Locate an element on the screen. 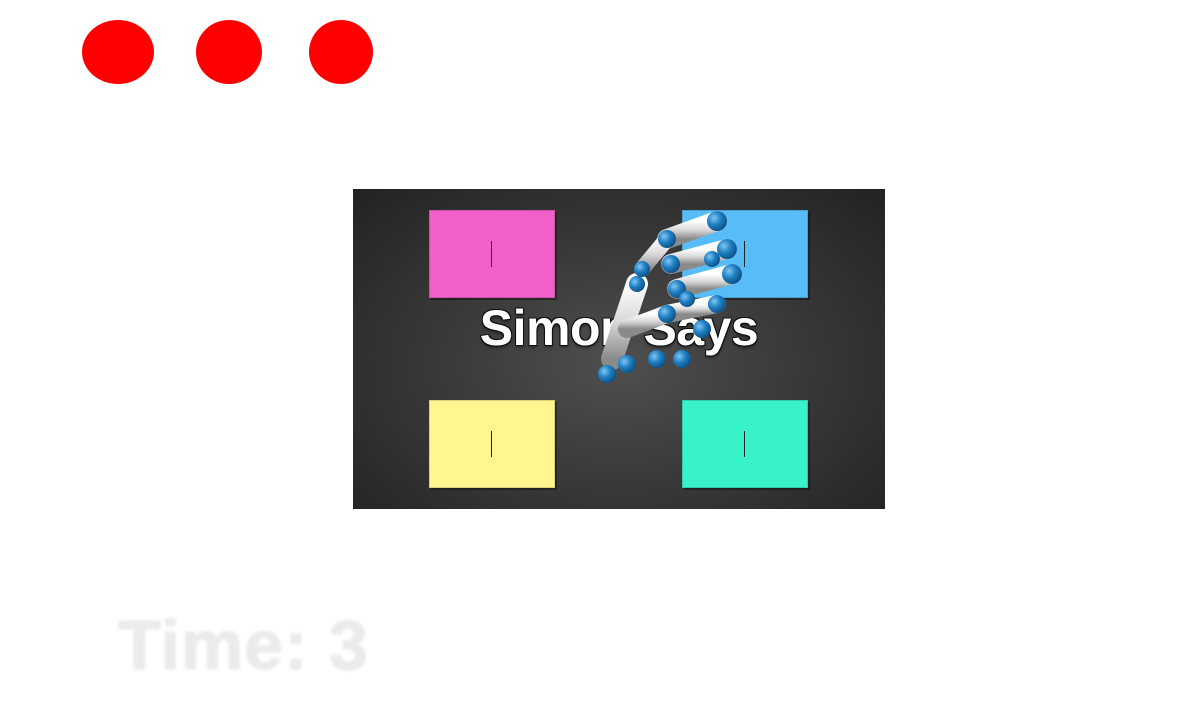 The width and height of the screenshot is (1198, 704). timer-text: Time: 3 is located at coordinates (243, 645).